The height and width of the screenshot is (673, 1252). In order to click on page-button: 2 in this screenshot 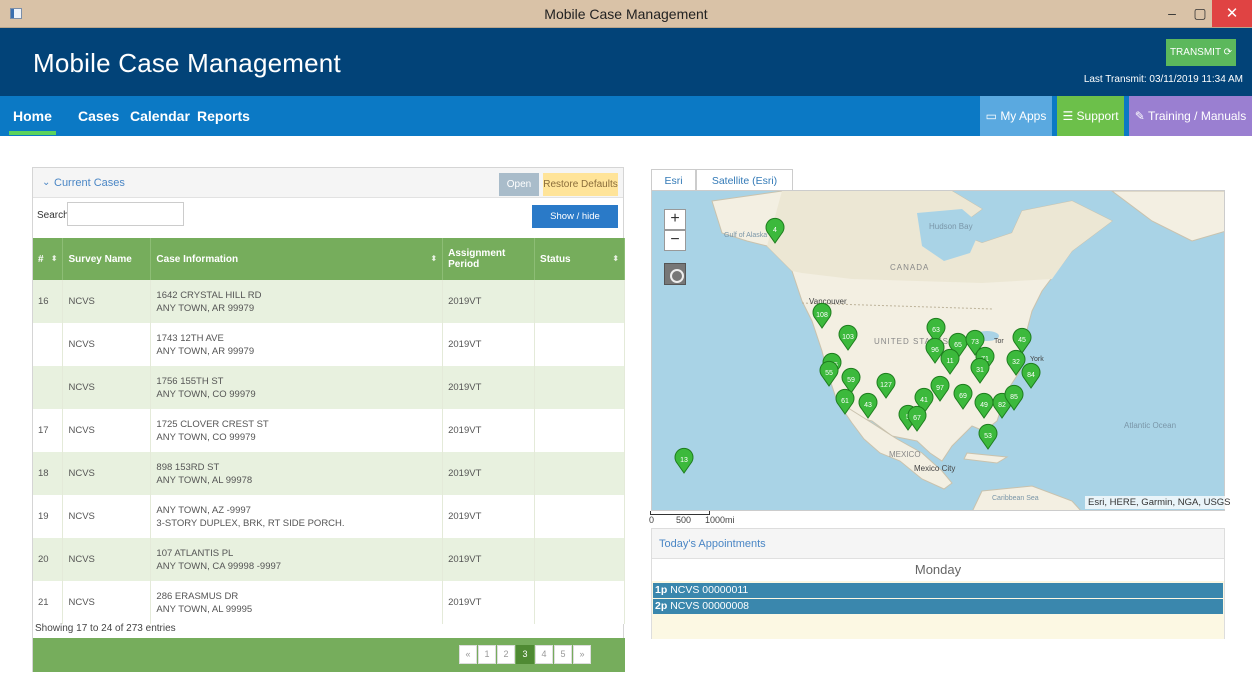, I will do `click(506, 654)`.